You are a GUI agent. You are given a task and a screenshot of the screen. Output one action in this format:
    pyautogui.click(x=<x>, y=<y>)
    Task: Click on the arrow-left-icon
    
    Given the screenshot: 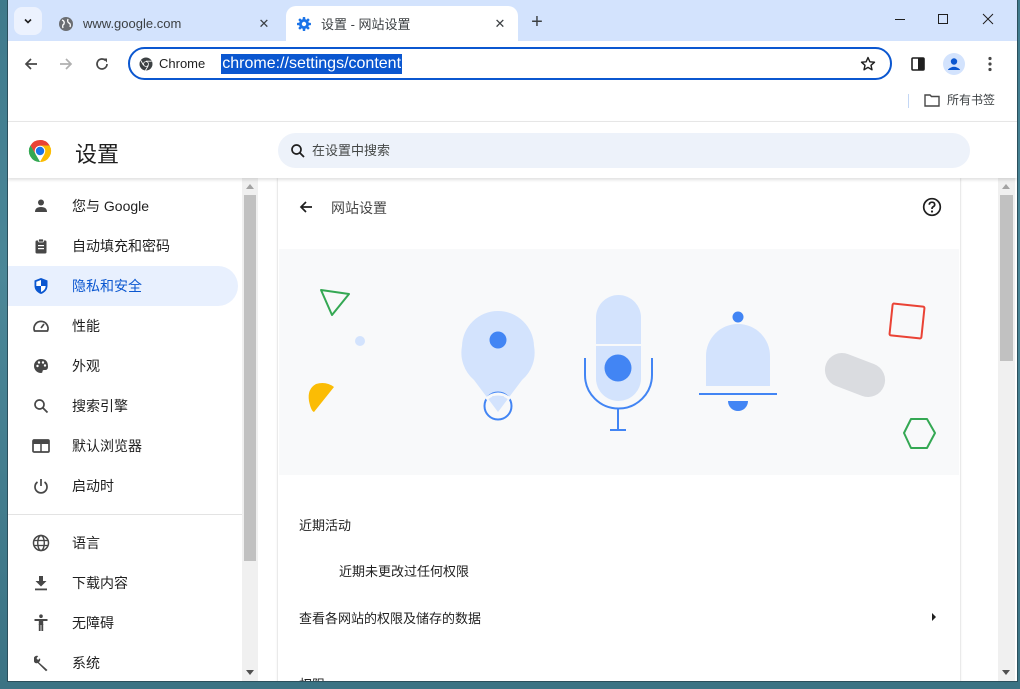 What is the action you would take?
    pyautogui.click(x=30, y=64)
    